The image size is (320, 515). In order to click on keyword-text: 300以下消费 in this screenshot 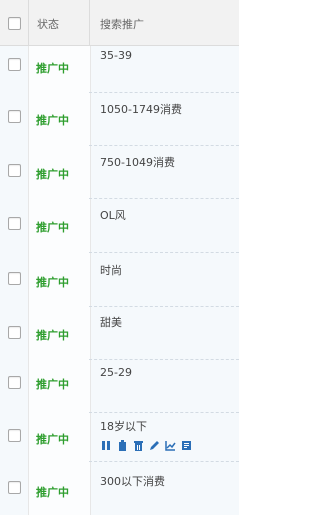, I will do `click(132, 481)`.